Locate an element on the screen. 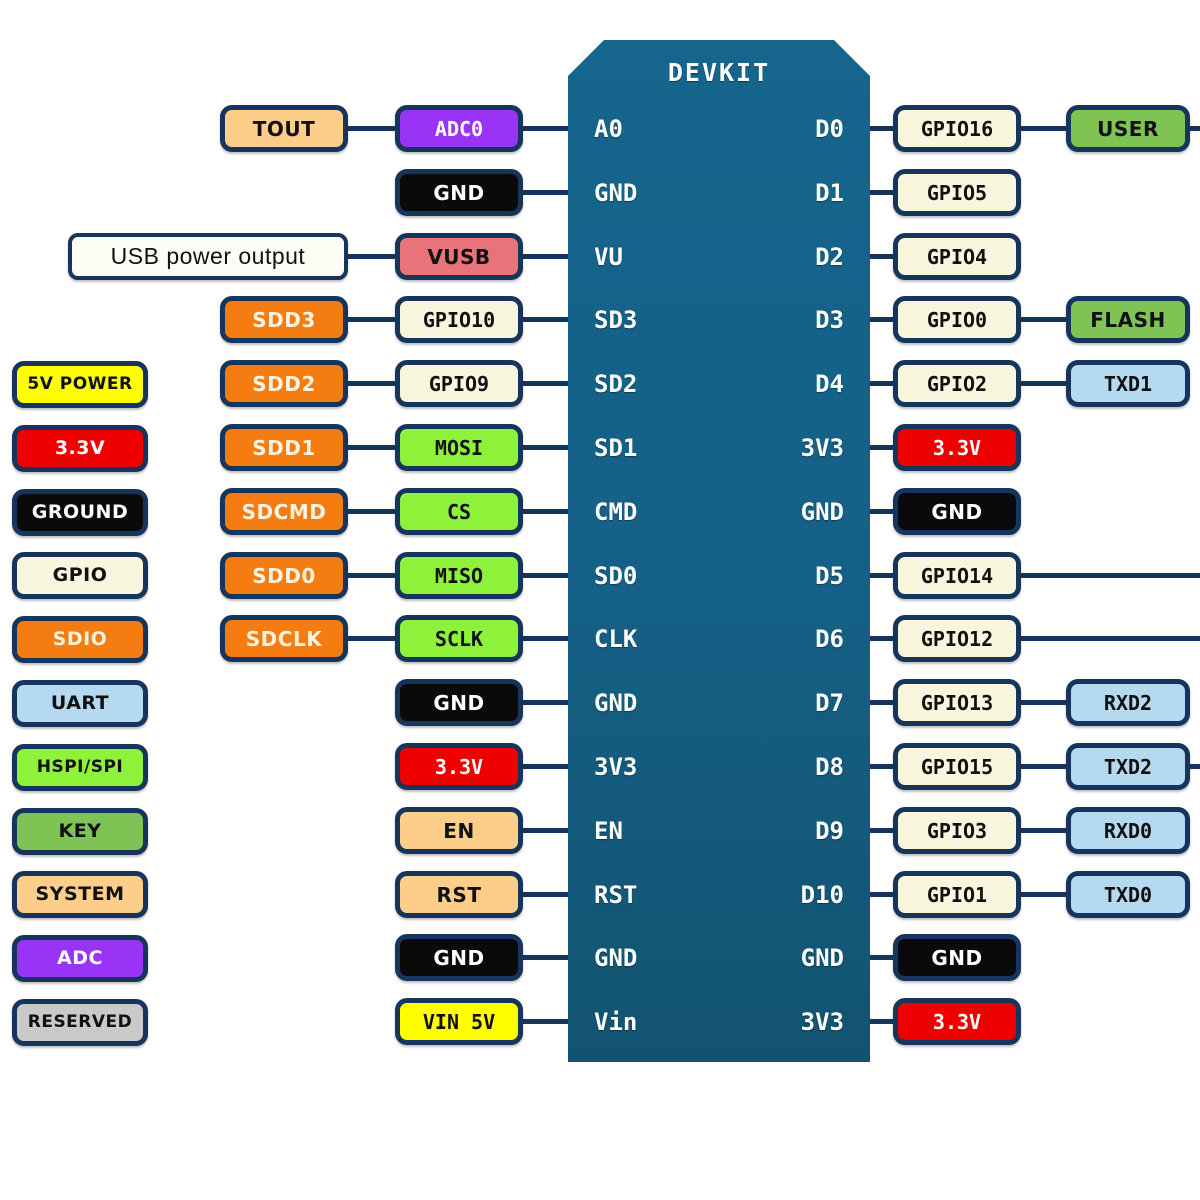 This screenshot has width=1200, height=1200. left-outer-2-usb-power-output: USB power output is located at coordinates (208, 256).